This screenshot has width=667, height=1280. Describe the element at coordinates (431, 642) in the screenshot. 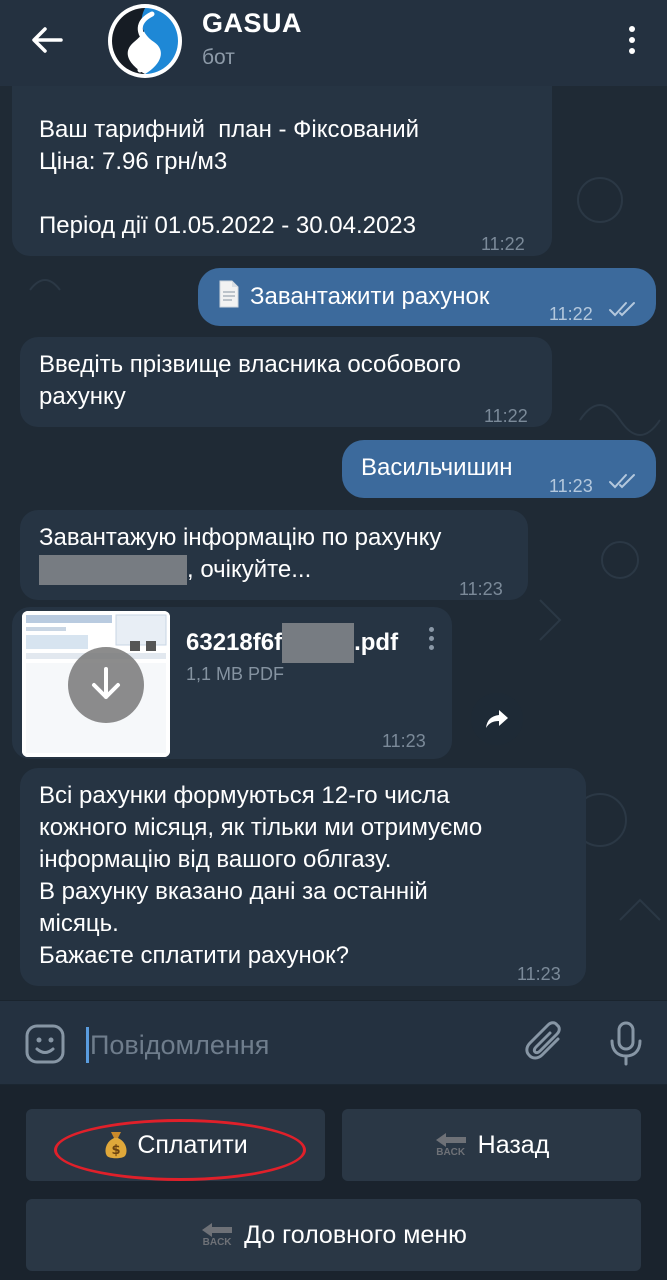

I see `file-options-button` at that location.